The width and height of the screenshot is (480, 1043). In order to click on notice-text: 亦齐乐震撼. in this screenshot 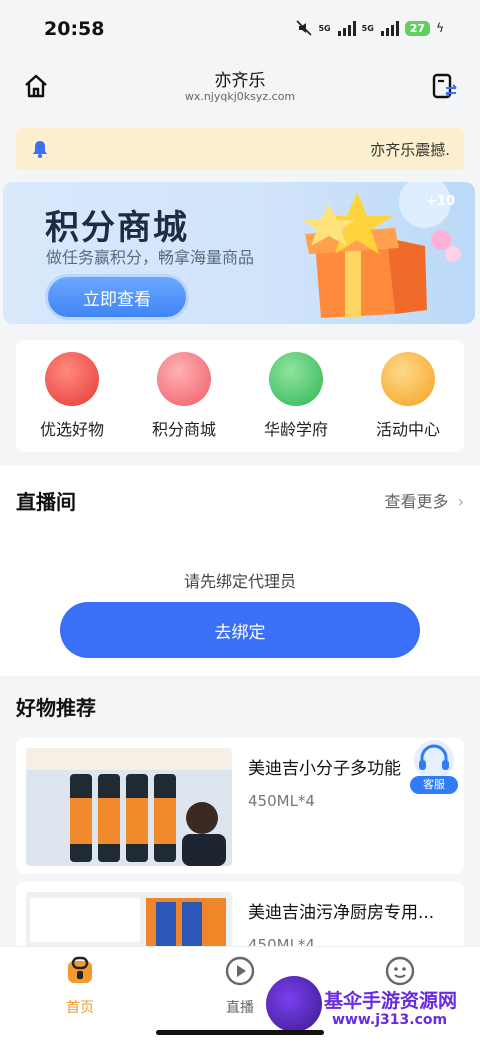, I will do `click(410, 150)`.